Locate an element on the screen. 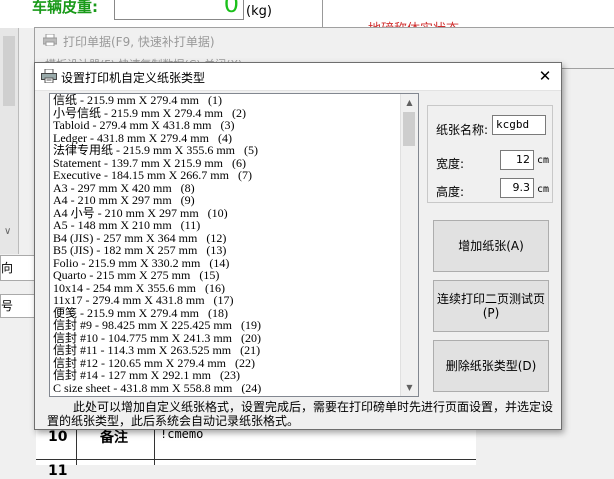 This screenshot has width=614, height=479. close-button: ✕ is located at coordinates (545, 76).